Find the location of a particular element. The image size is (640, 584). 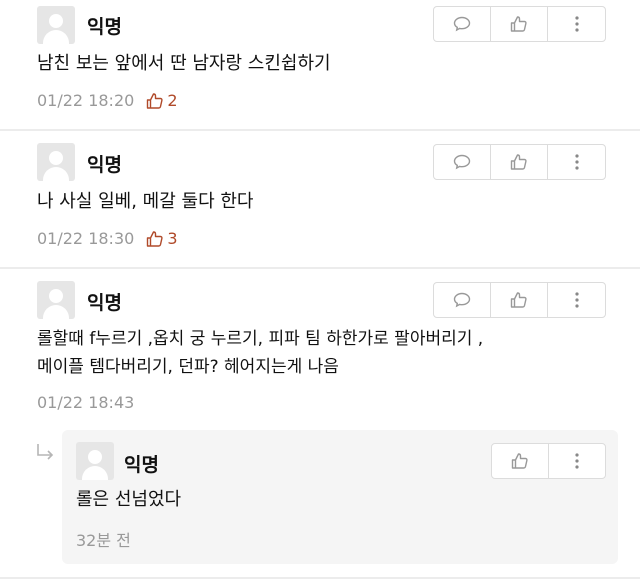

comment-time: 01/22 18:43 is located at coordinates (86, 402).